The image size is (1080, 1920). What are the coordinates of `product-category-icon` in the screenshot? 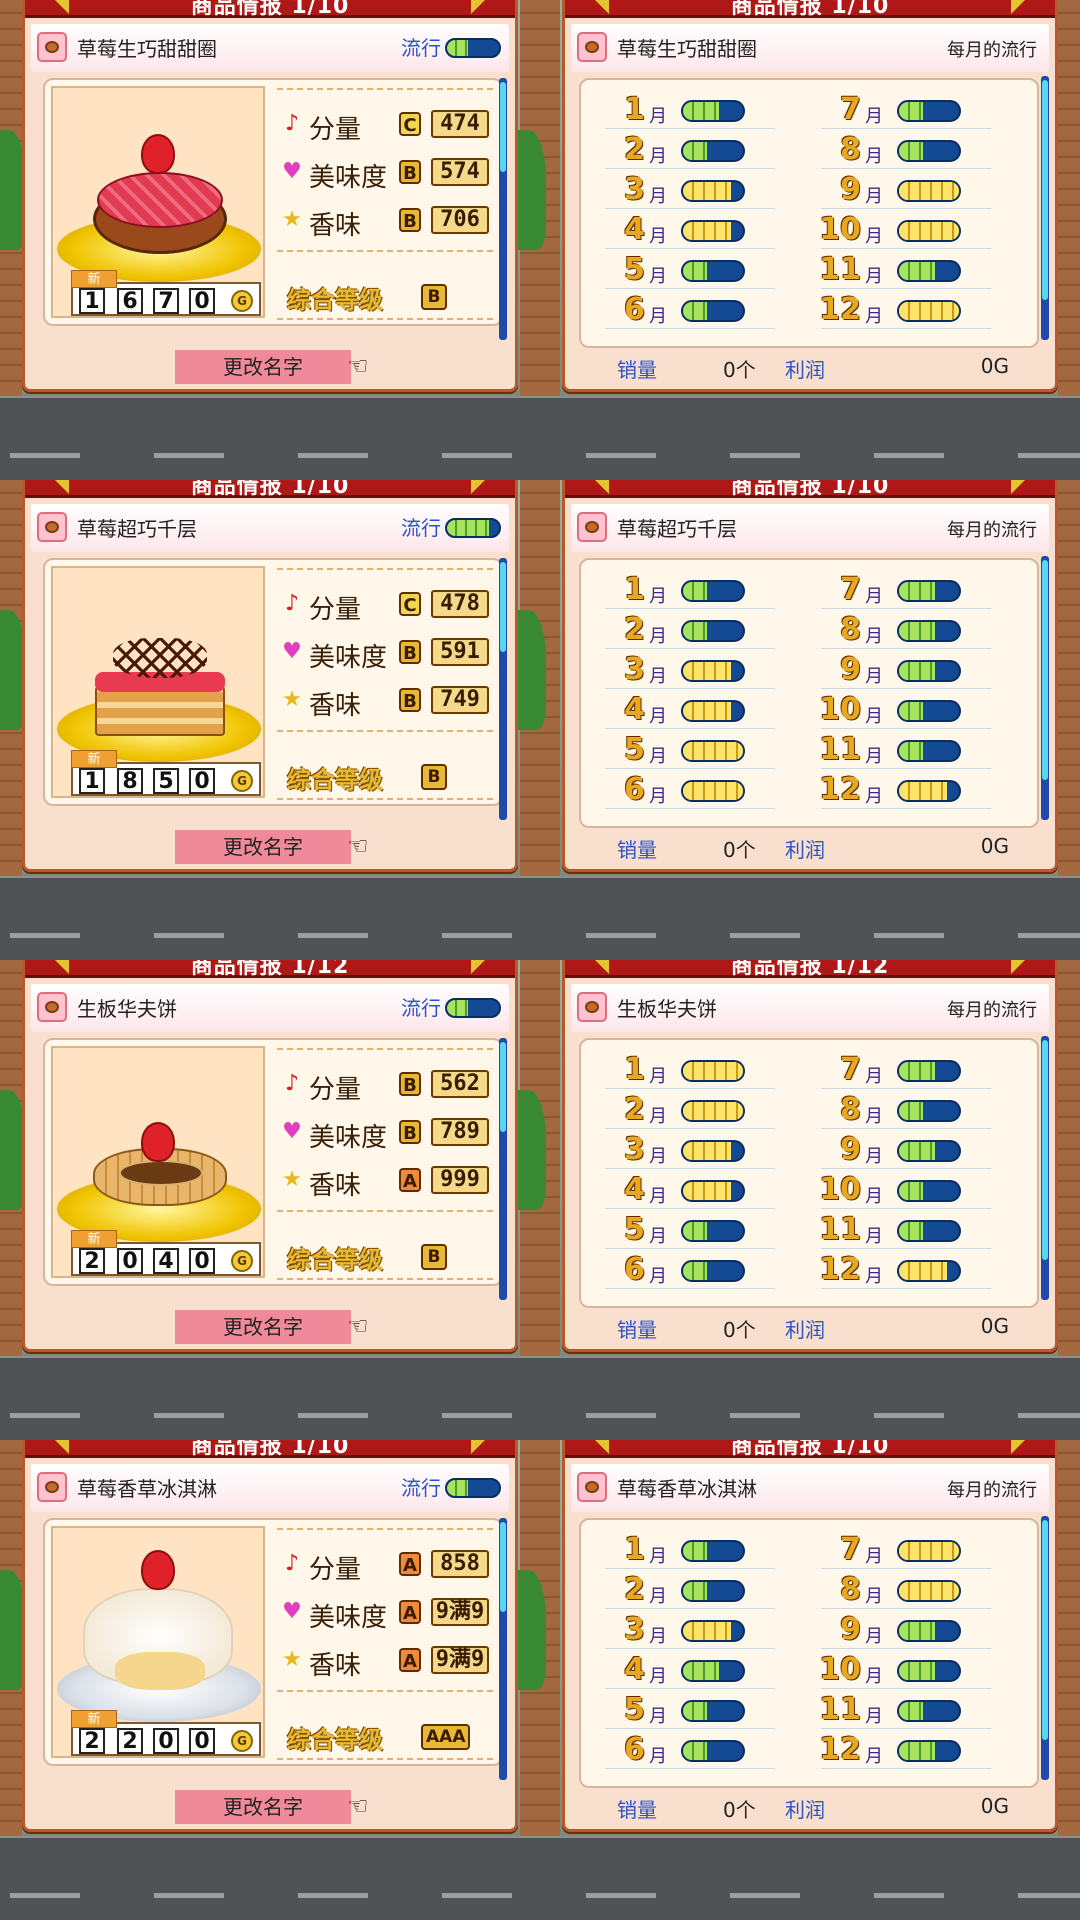 It's located at (52, 1487).